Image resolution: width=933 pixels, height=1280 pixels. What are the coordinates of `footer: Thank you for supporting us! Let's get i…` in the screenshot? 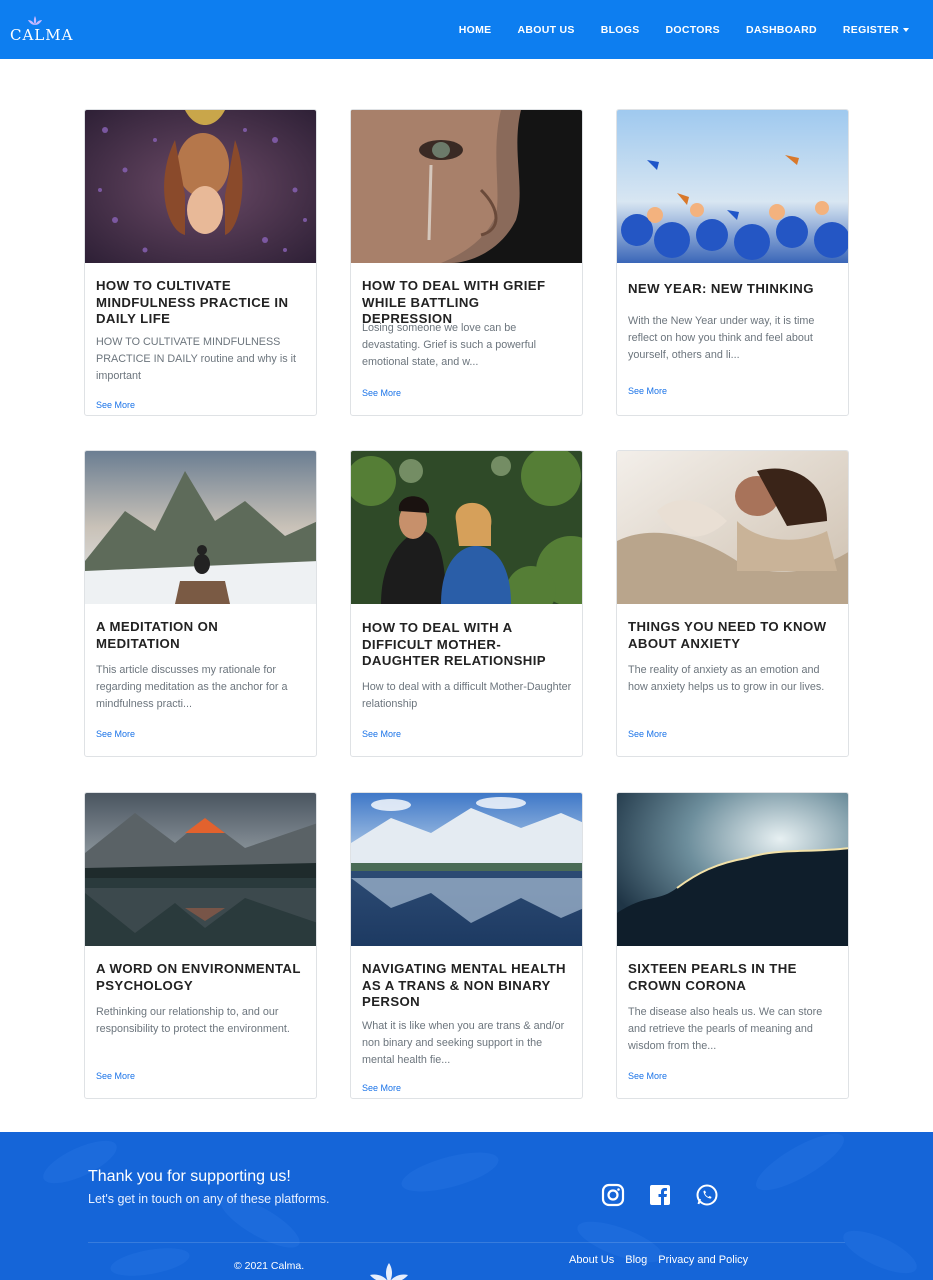 It's located at (466, 1206).